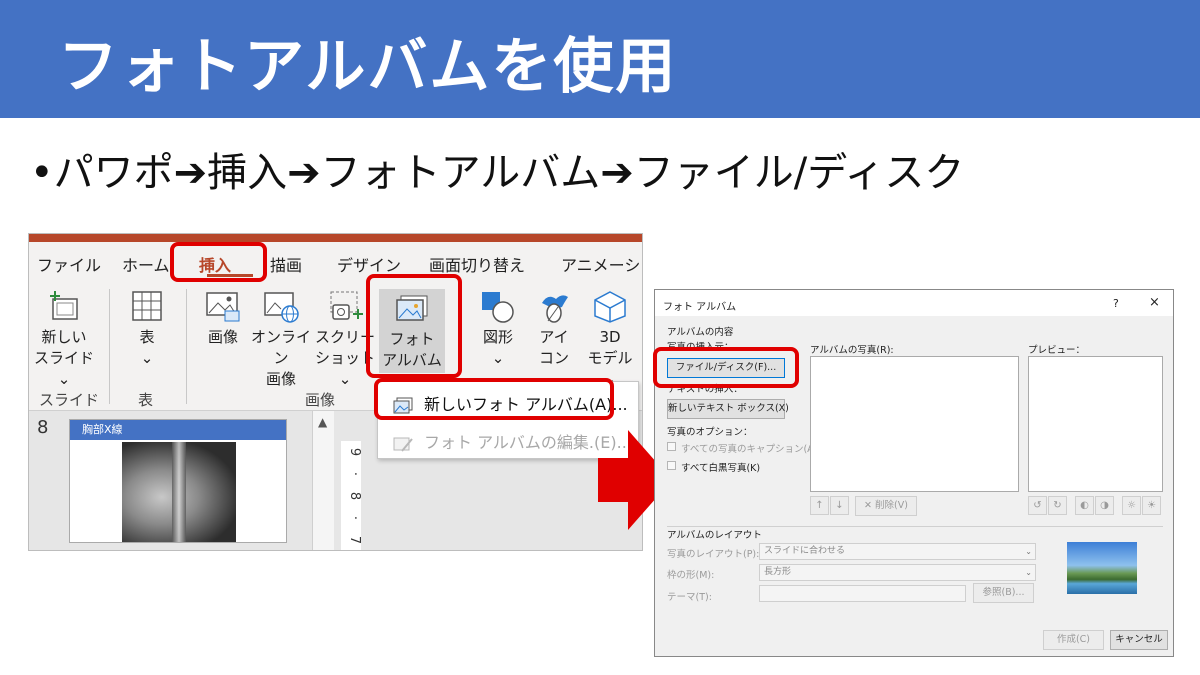 The width and height of the screenshot is (1200, 675). I want to click on image-button: 画像, so click(223, 318).